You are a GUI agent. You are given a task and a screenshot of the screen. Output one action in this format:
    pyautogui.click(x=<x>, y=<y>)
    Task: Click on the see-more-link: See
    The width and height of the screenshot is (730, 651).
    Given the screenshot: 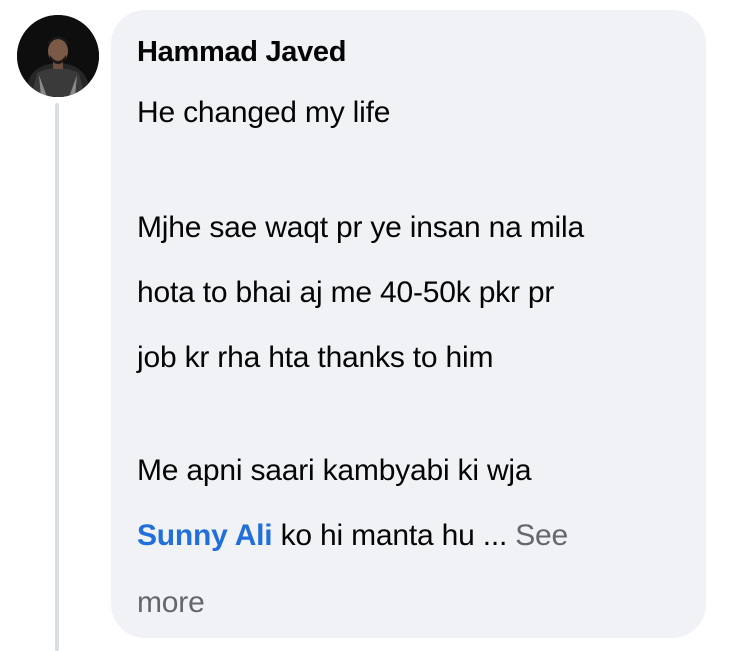 What is the action you would take?
    pyautogui.click(x=541, y=535)
    